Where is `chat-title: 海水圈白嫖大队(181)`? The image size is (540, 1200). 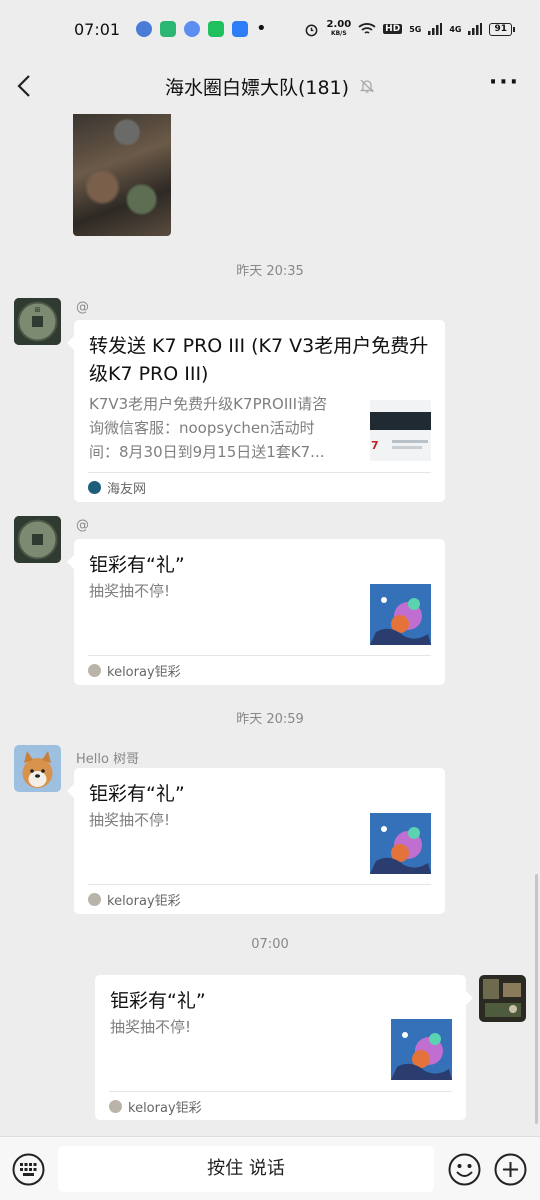
chat-title: 海水圈白嫖大队(181) is located at coordinates (257, 87).